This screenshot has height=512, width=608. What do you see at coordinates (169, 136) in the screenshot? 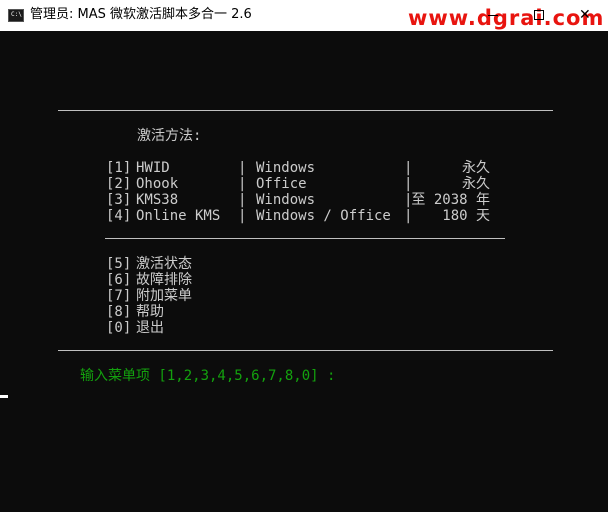
I see `menu-heading: 激活方法:` at bounding box center [169, 136].